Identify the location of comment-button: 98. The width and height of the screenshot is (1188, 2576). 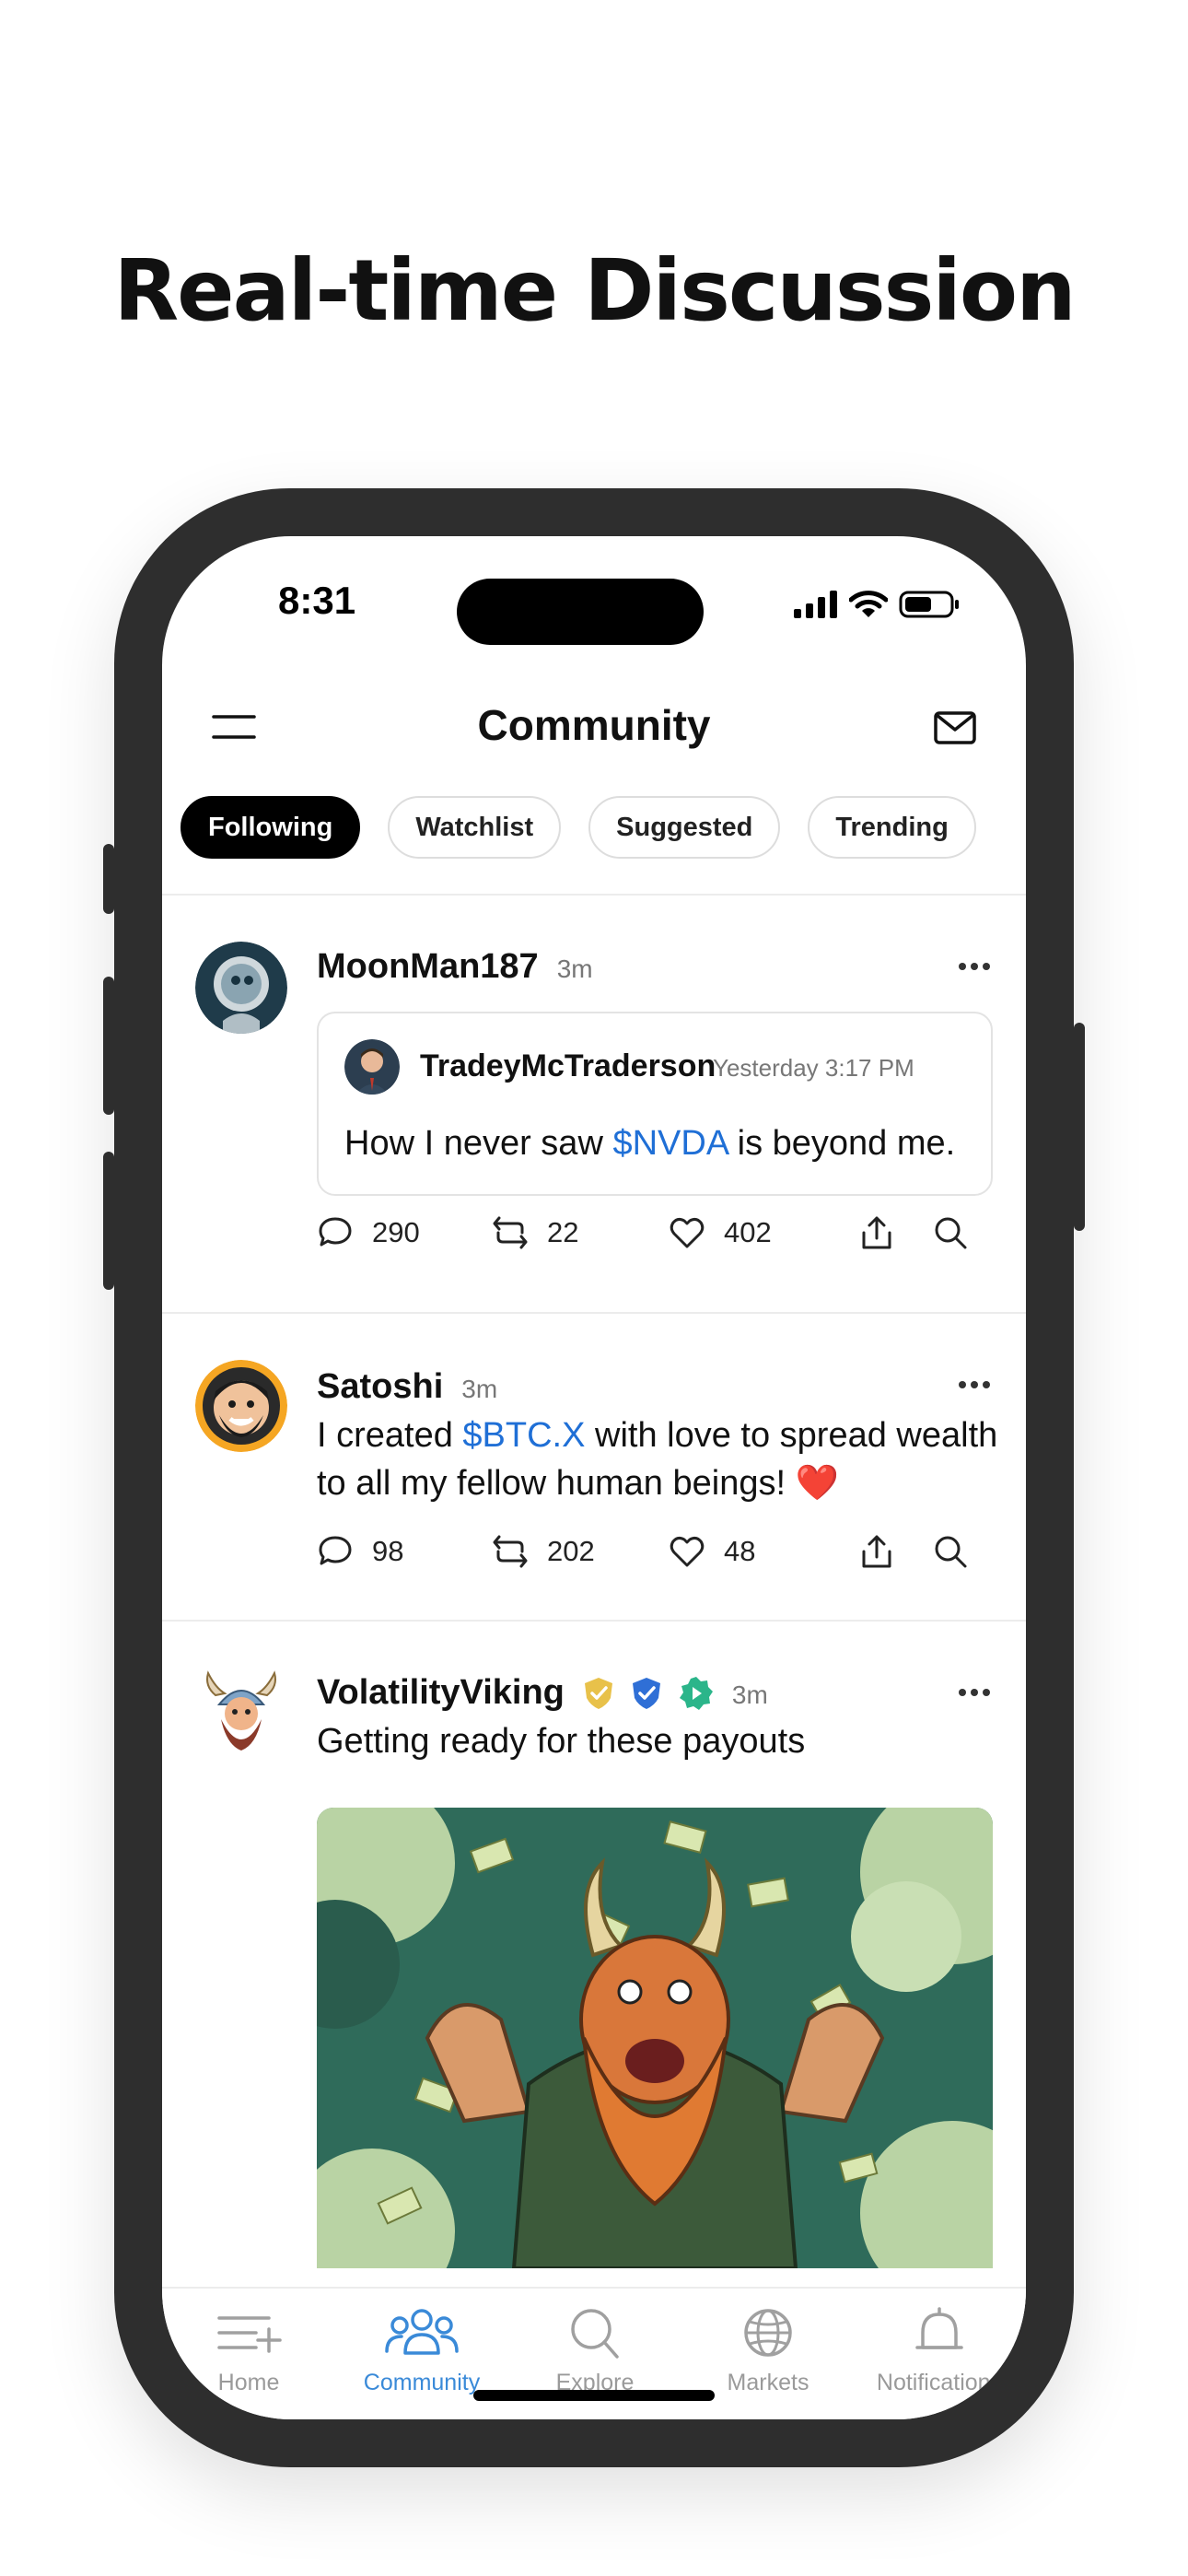
(360, 1551).